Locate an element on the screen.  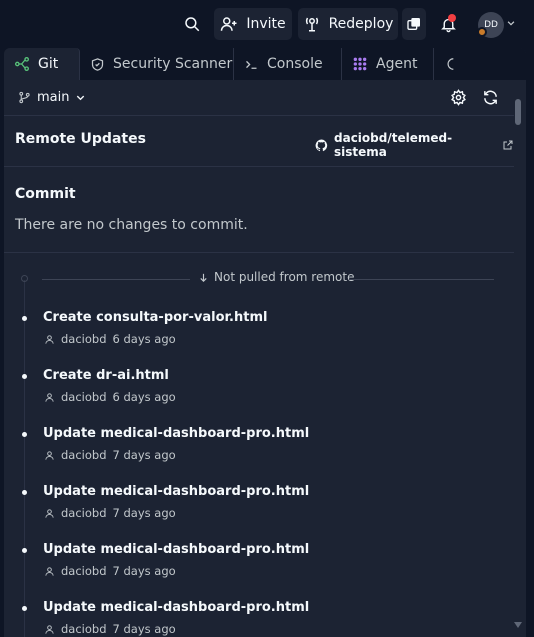
tab-security-scanner: Security Scanner is located at coordinates (157, 64).